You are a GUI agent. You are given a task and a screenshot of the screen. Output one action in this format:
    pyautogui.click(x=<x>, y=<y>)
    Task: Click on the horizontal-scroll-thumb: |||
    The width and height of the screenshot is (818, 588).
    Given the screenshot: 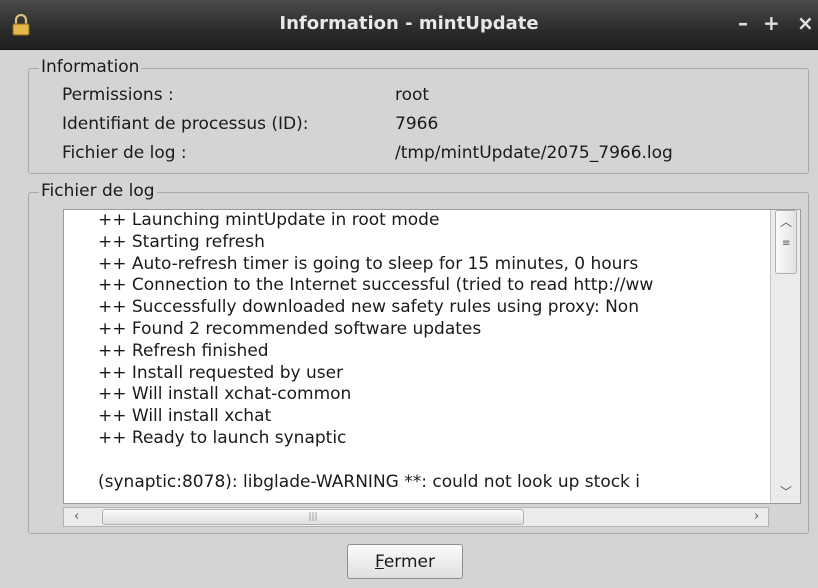 What is the action you would take?
    pyautogui.click(x=313, y=517)
    